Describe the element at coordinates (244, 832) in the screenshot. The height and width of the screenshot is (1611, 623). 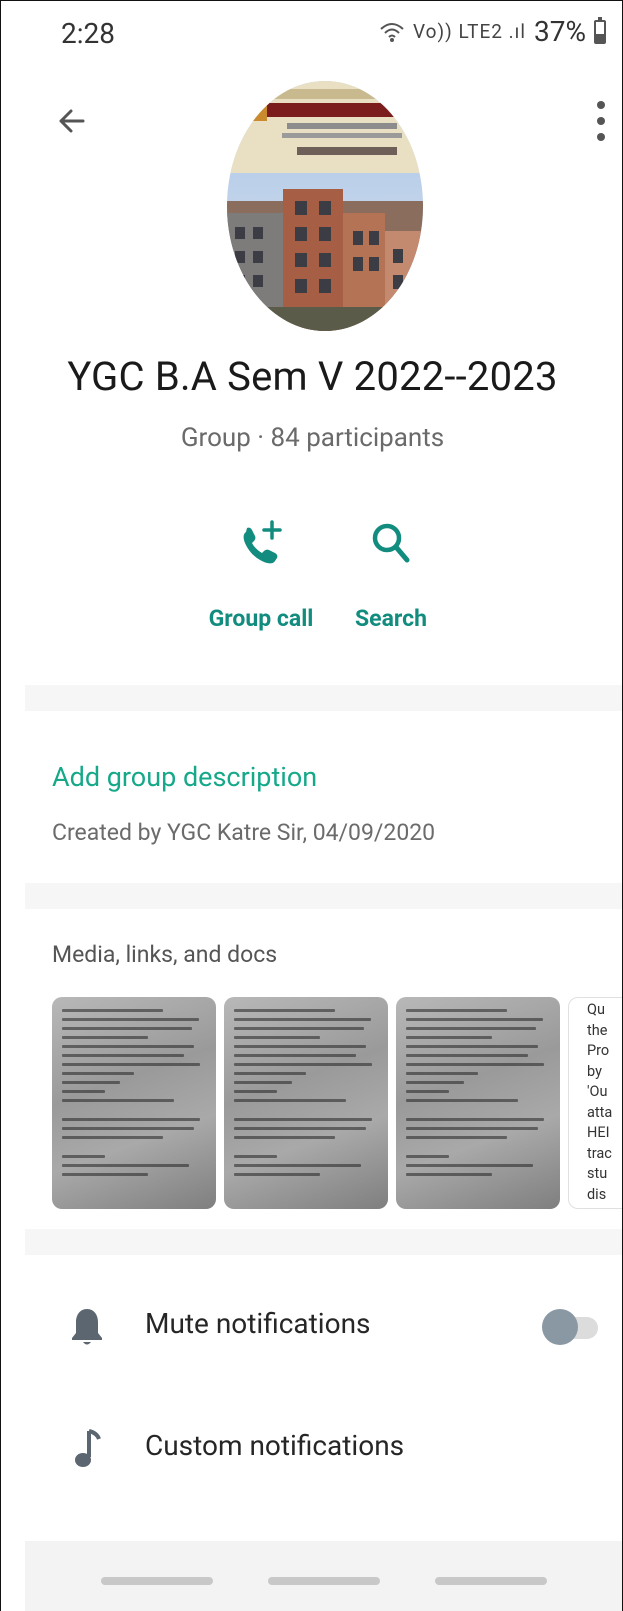
I see `created-by-text: Created by YGC Katre Sir, 04/09/2020` at that location.